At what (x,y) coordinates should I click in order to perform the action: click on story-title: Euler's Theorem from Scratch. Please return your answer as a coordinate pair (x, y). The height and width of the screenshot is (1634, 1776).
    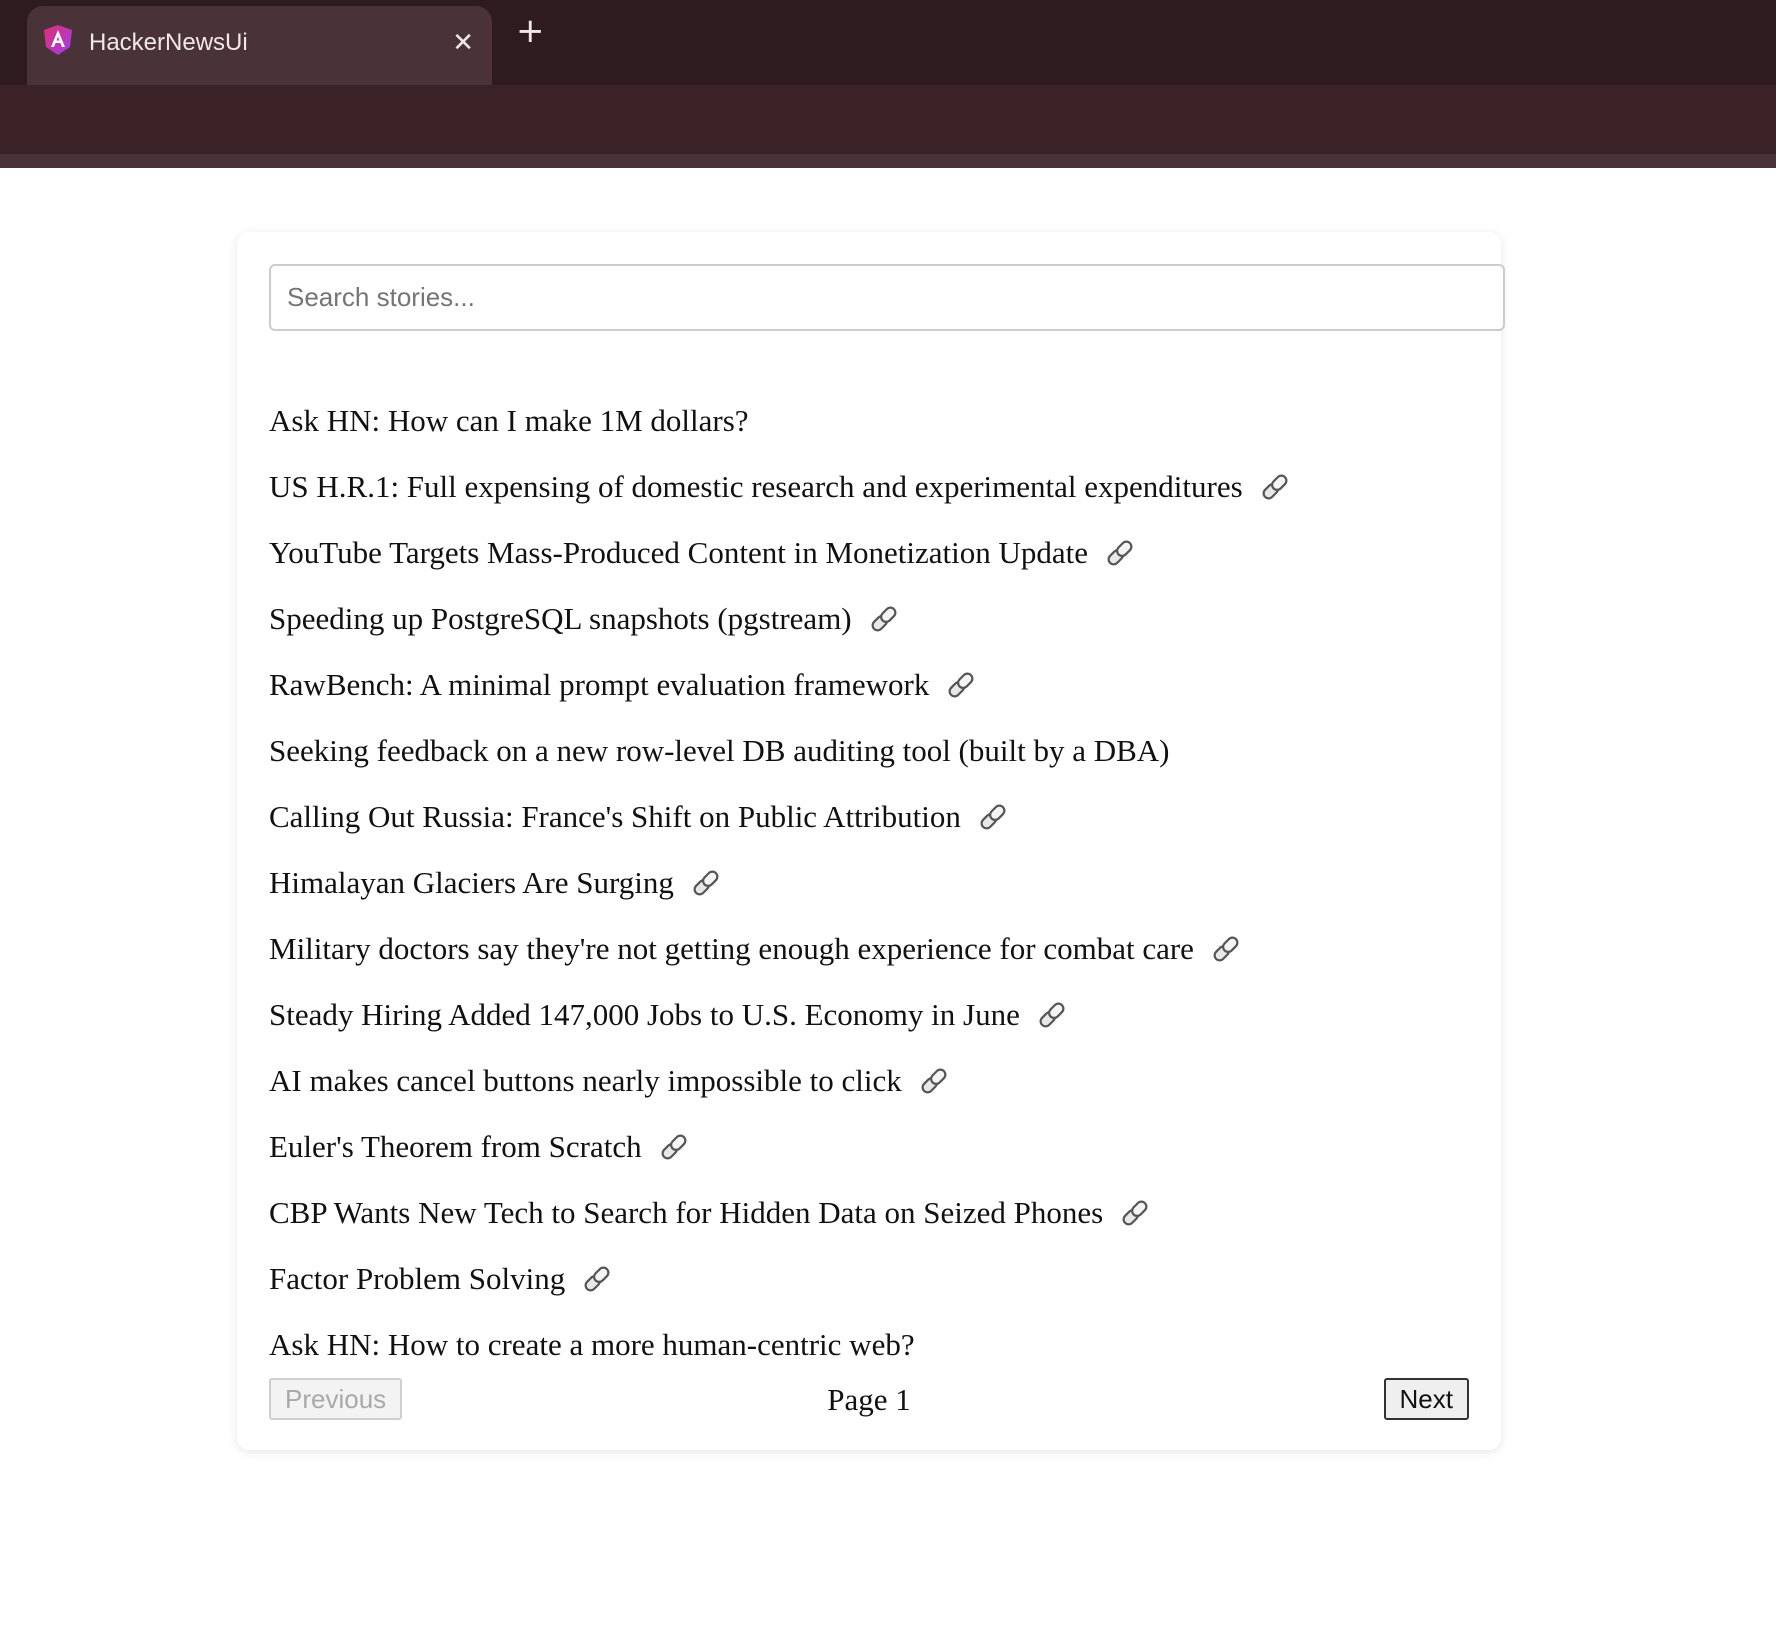
    Looking at the image, I should click on (455, 1147).